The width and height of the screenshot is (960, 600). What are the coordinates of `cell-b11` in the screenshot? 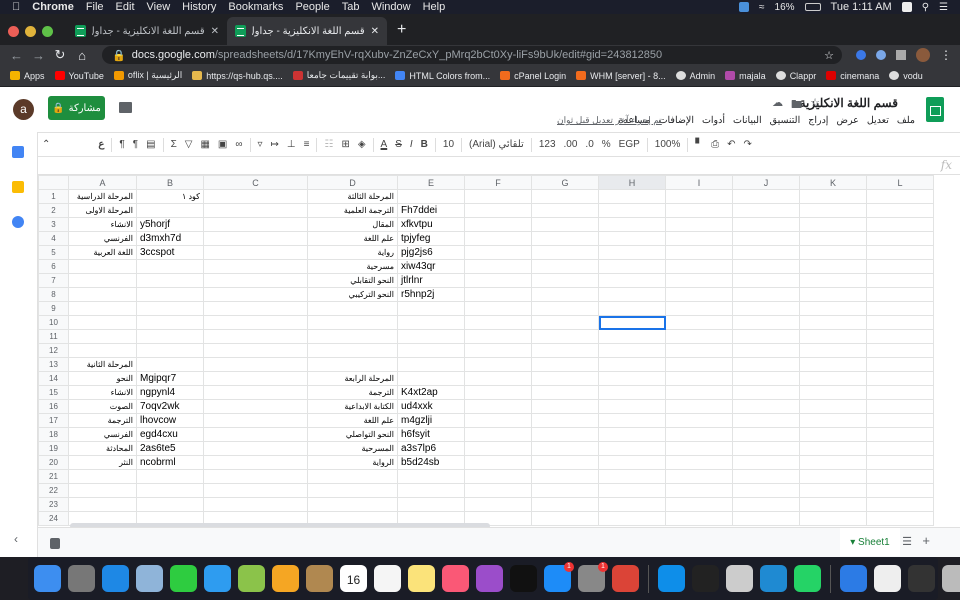 It's located at (170, 336).